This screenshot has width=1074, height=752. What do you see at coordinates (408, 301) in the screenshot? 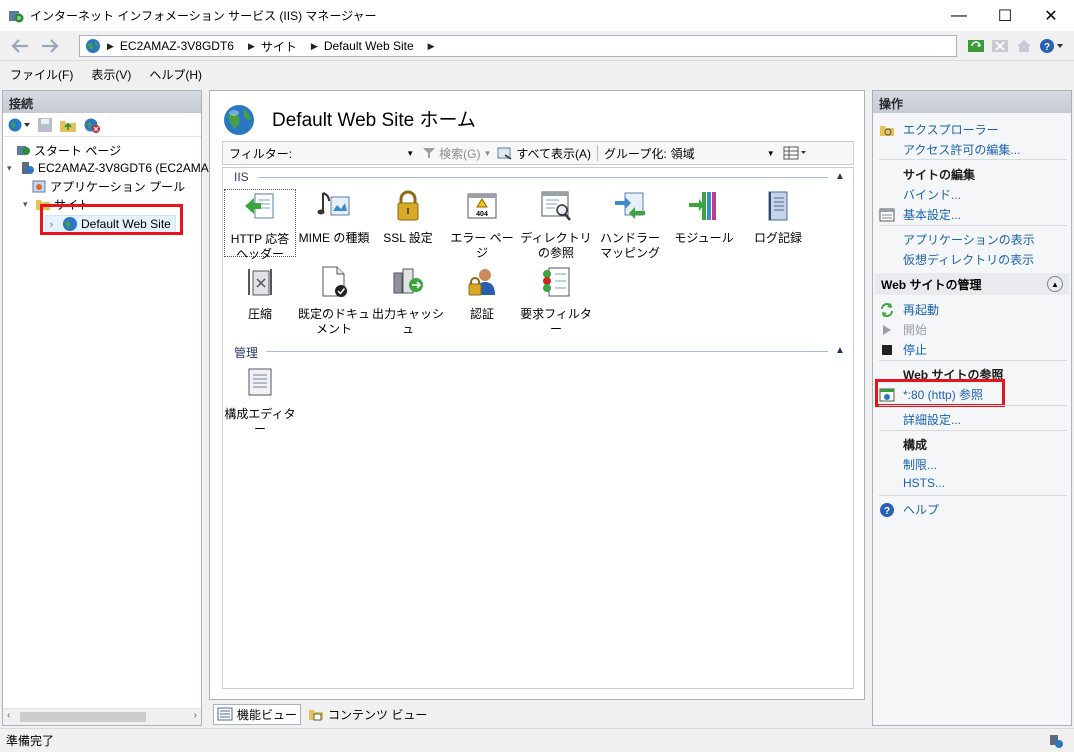
I see `feature-output-caching: 出力キャッシュ` at bounding box center [408, 301].